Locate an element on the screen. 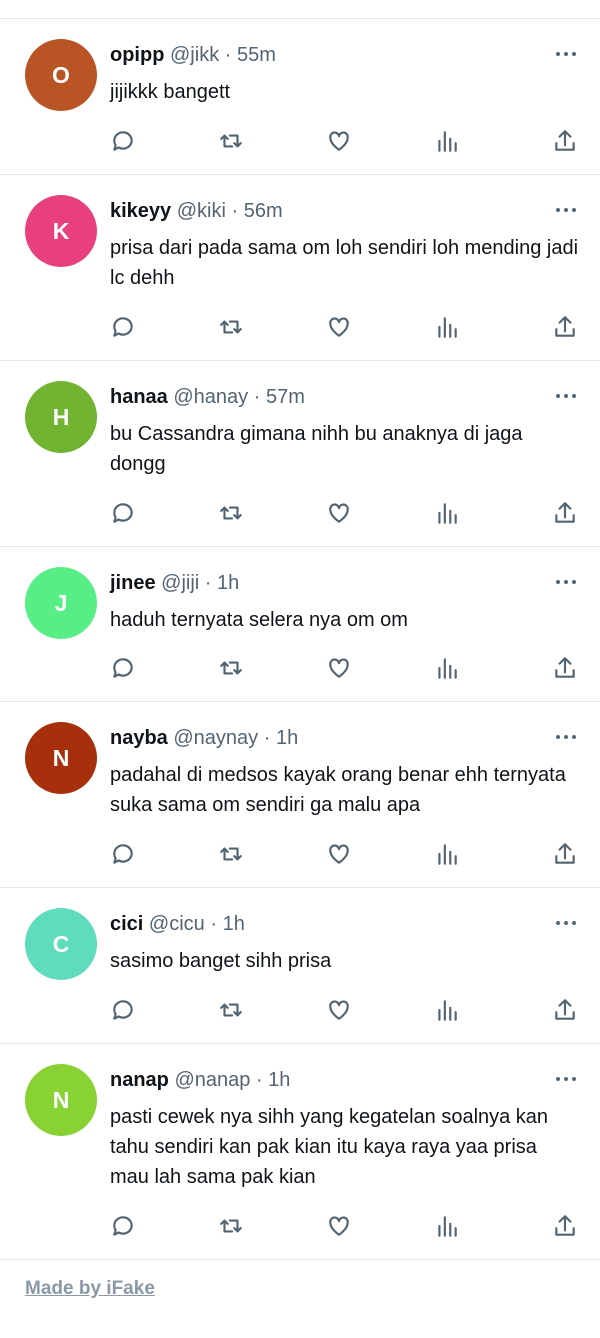  user-handle: @jikk is located at coordinates (194, 55).